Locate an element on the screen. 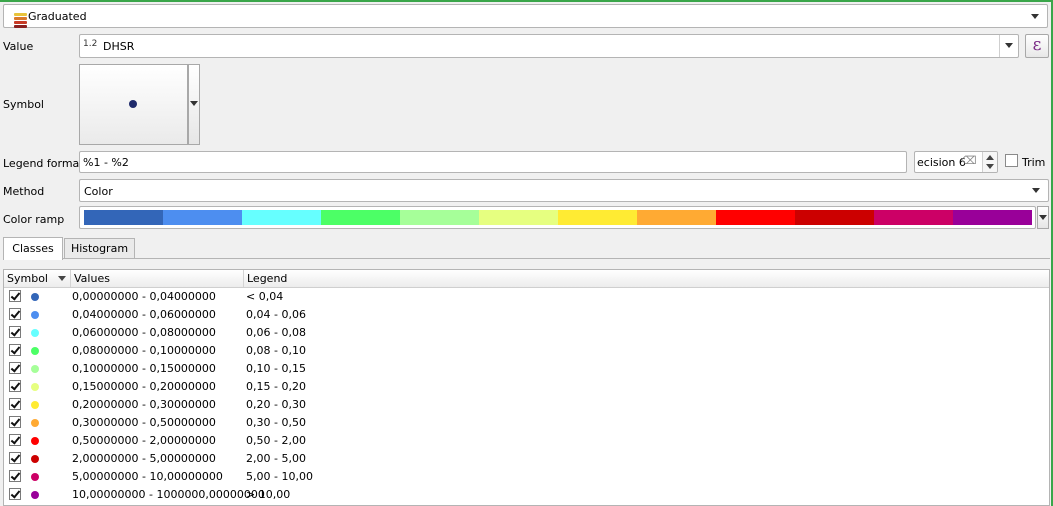  chevron-down-icon is located at coordinates (1009, 45).